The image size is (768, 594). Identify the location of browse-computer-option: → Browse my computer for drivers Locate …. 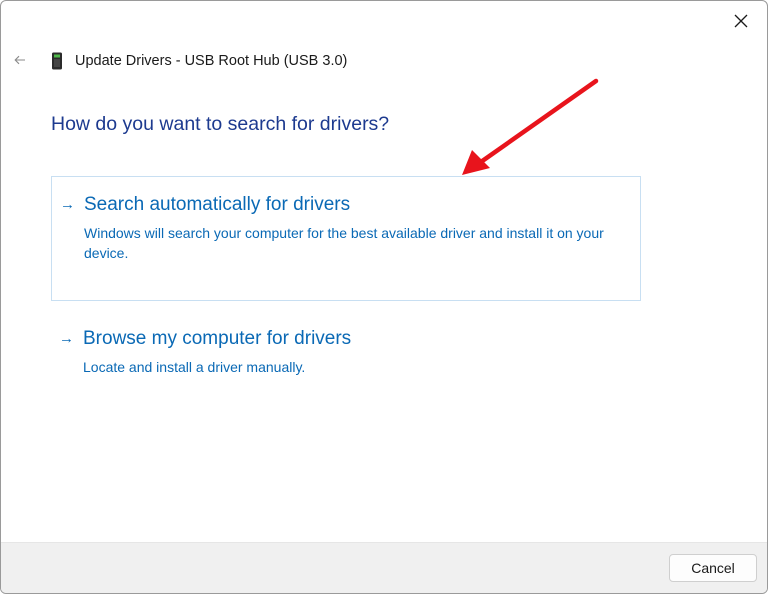
(346, 353).